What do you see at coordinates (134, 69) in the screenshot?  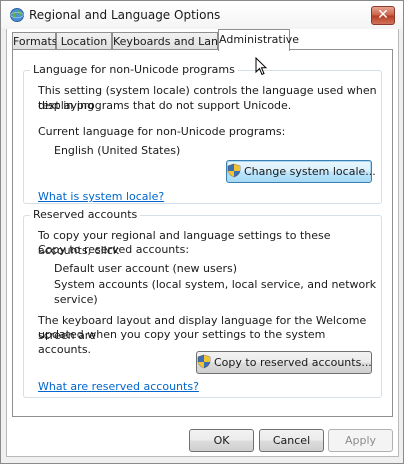 I see `group-heading: Language for non-Unicode programs` at bounding box center [134, 69].